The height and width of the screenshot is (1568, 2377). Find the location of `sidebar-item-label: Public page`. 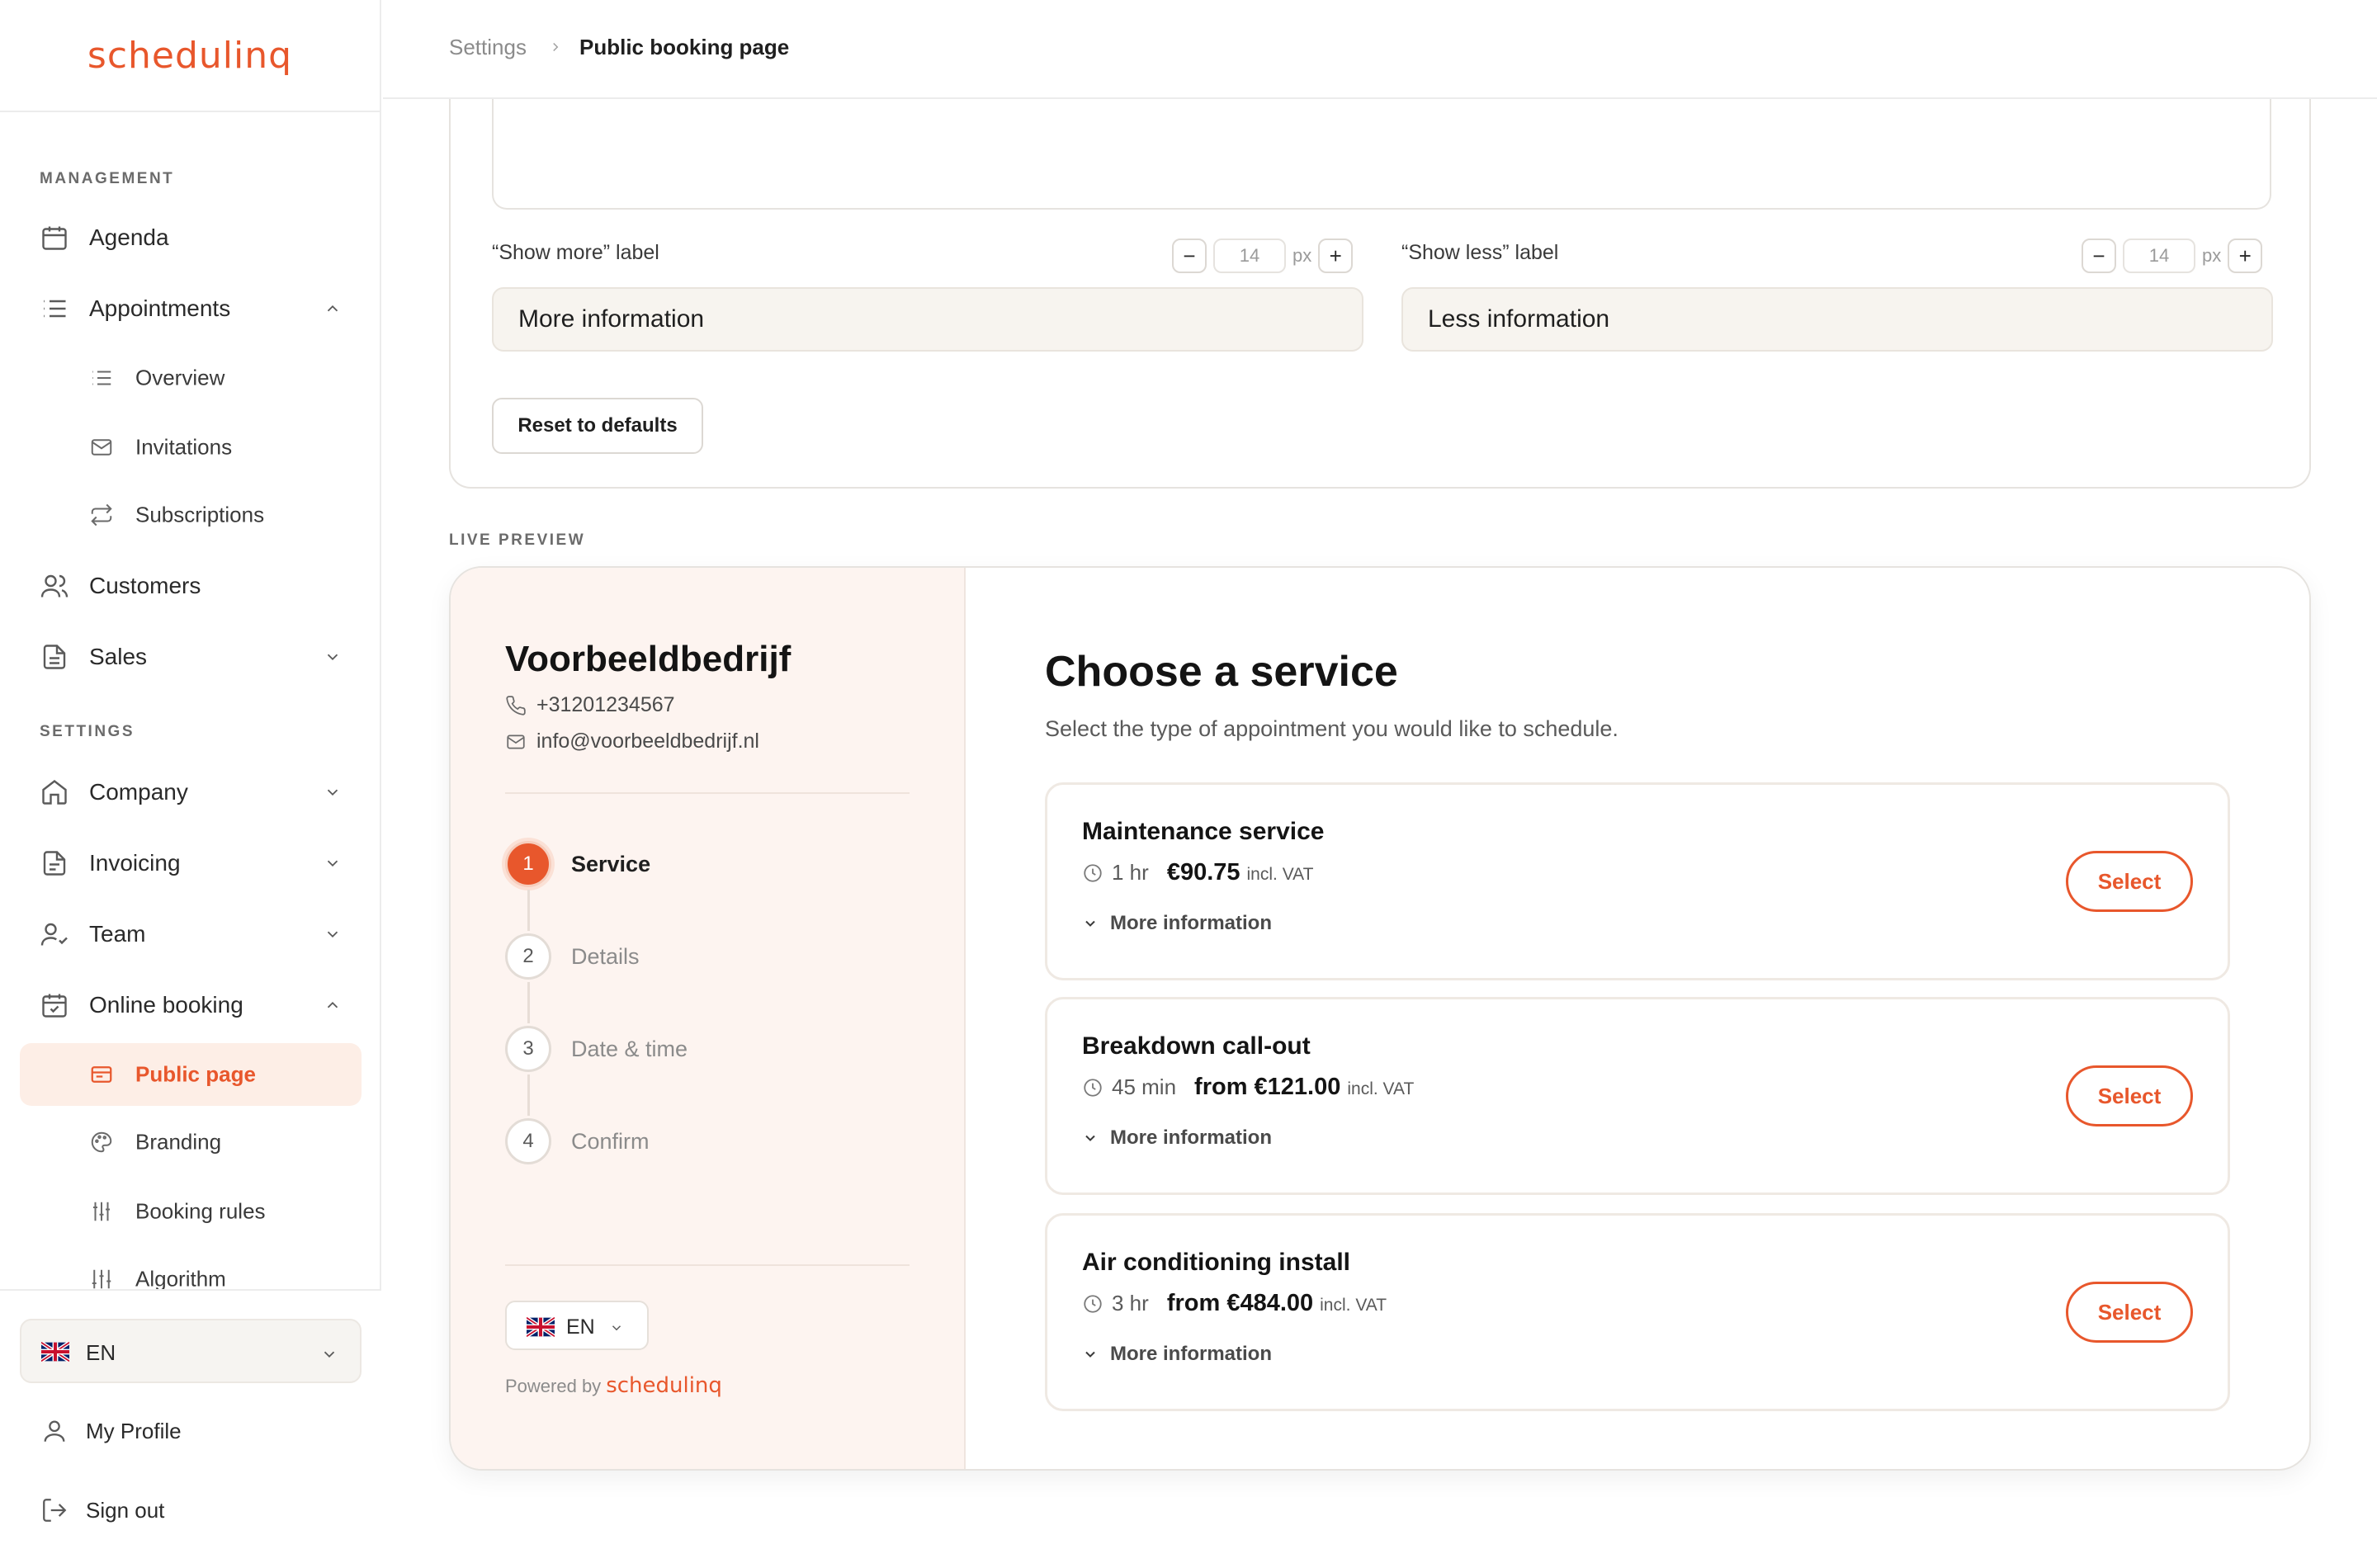

sidebar-item-label: Public page is located at coordinates (195, 1074).